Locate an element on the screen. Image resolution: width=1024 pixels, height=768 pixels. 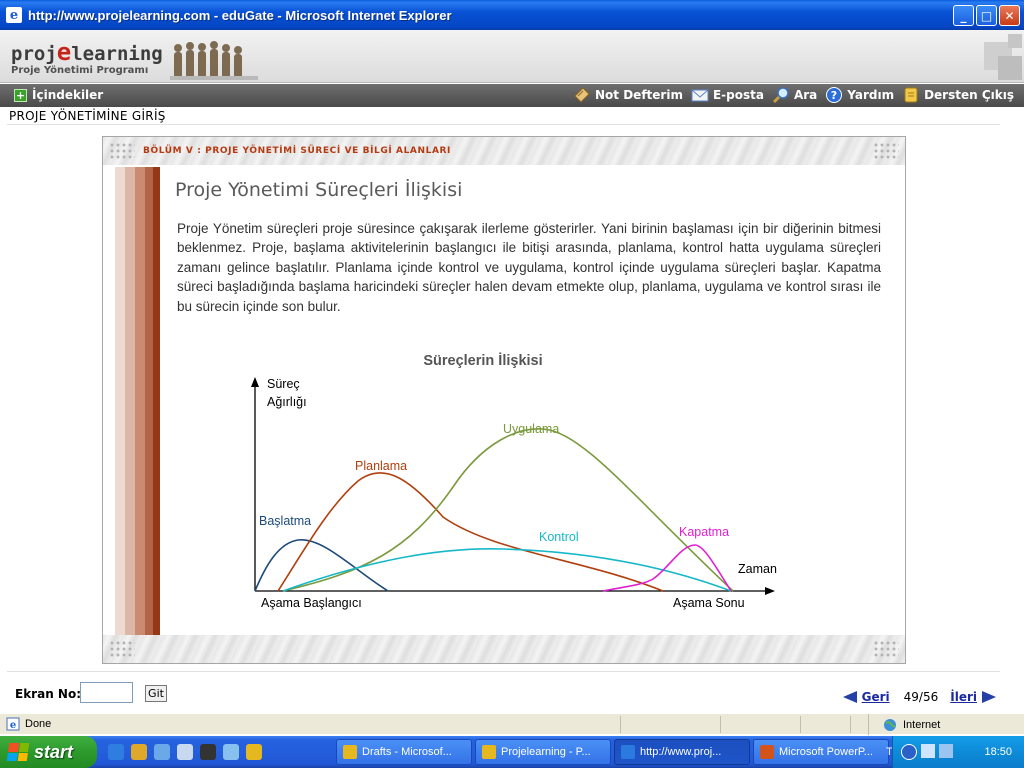
x-axis-label: Zaman is located at coordinates (757, 569).